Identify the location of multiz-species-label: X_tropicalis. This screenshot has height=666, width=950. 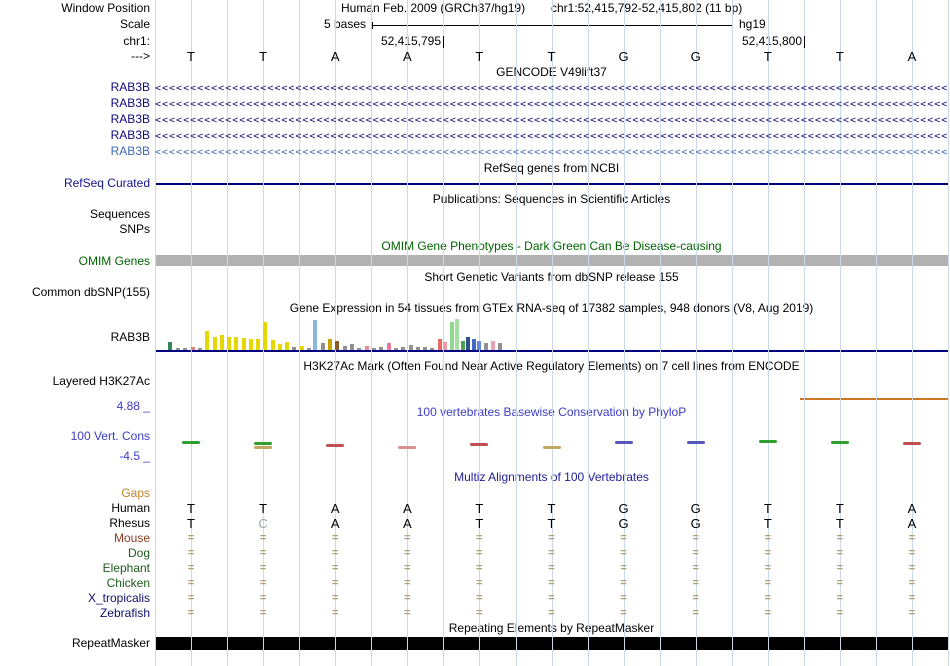
(75, 598).